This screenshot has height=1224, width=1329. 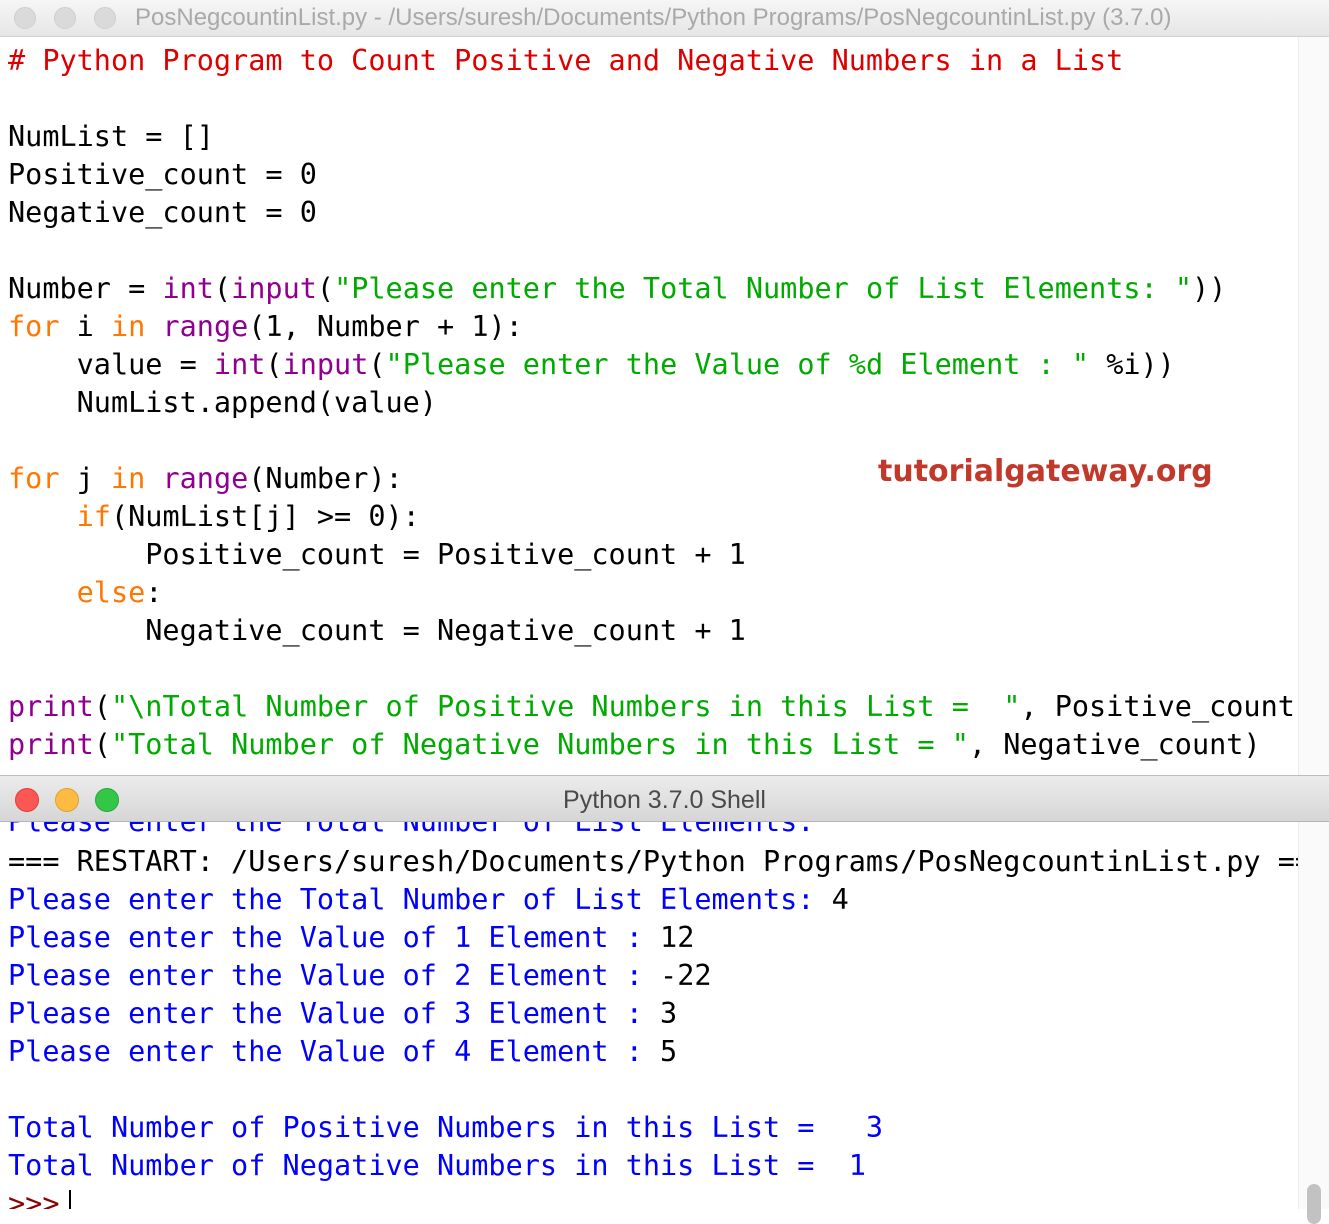 What do you see at coordinates (65, 18) in the screenshot?
I see `minimize-button` at bounding box center [65, 18].